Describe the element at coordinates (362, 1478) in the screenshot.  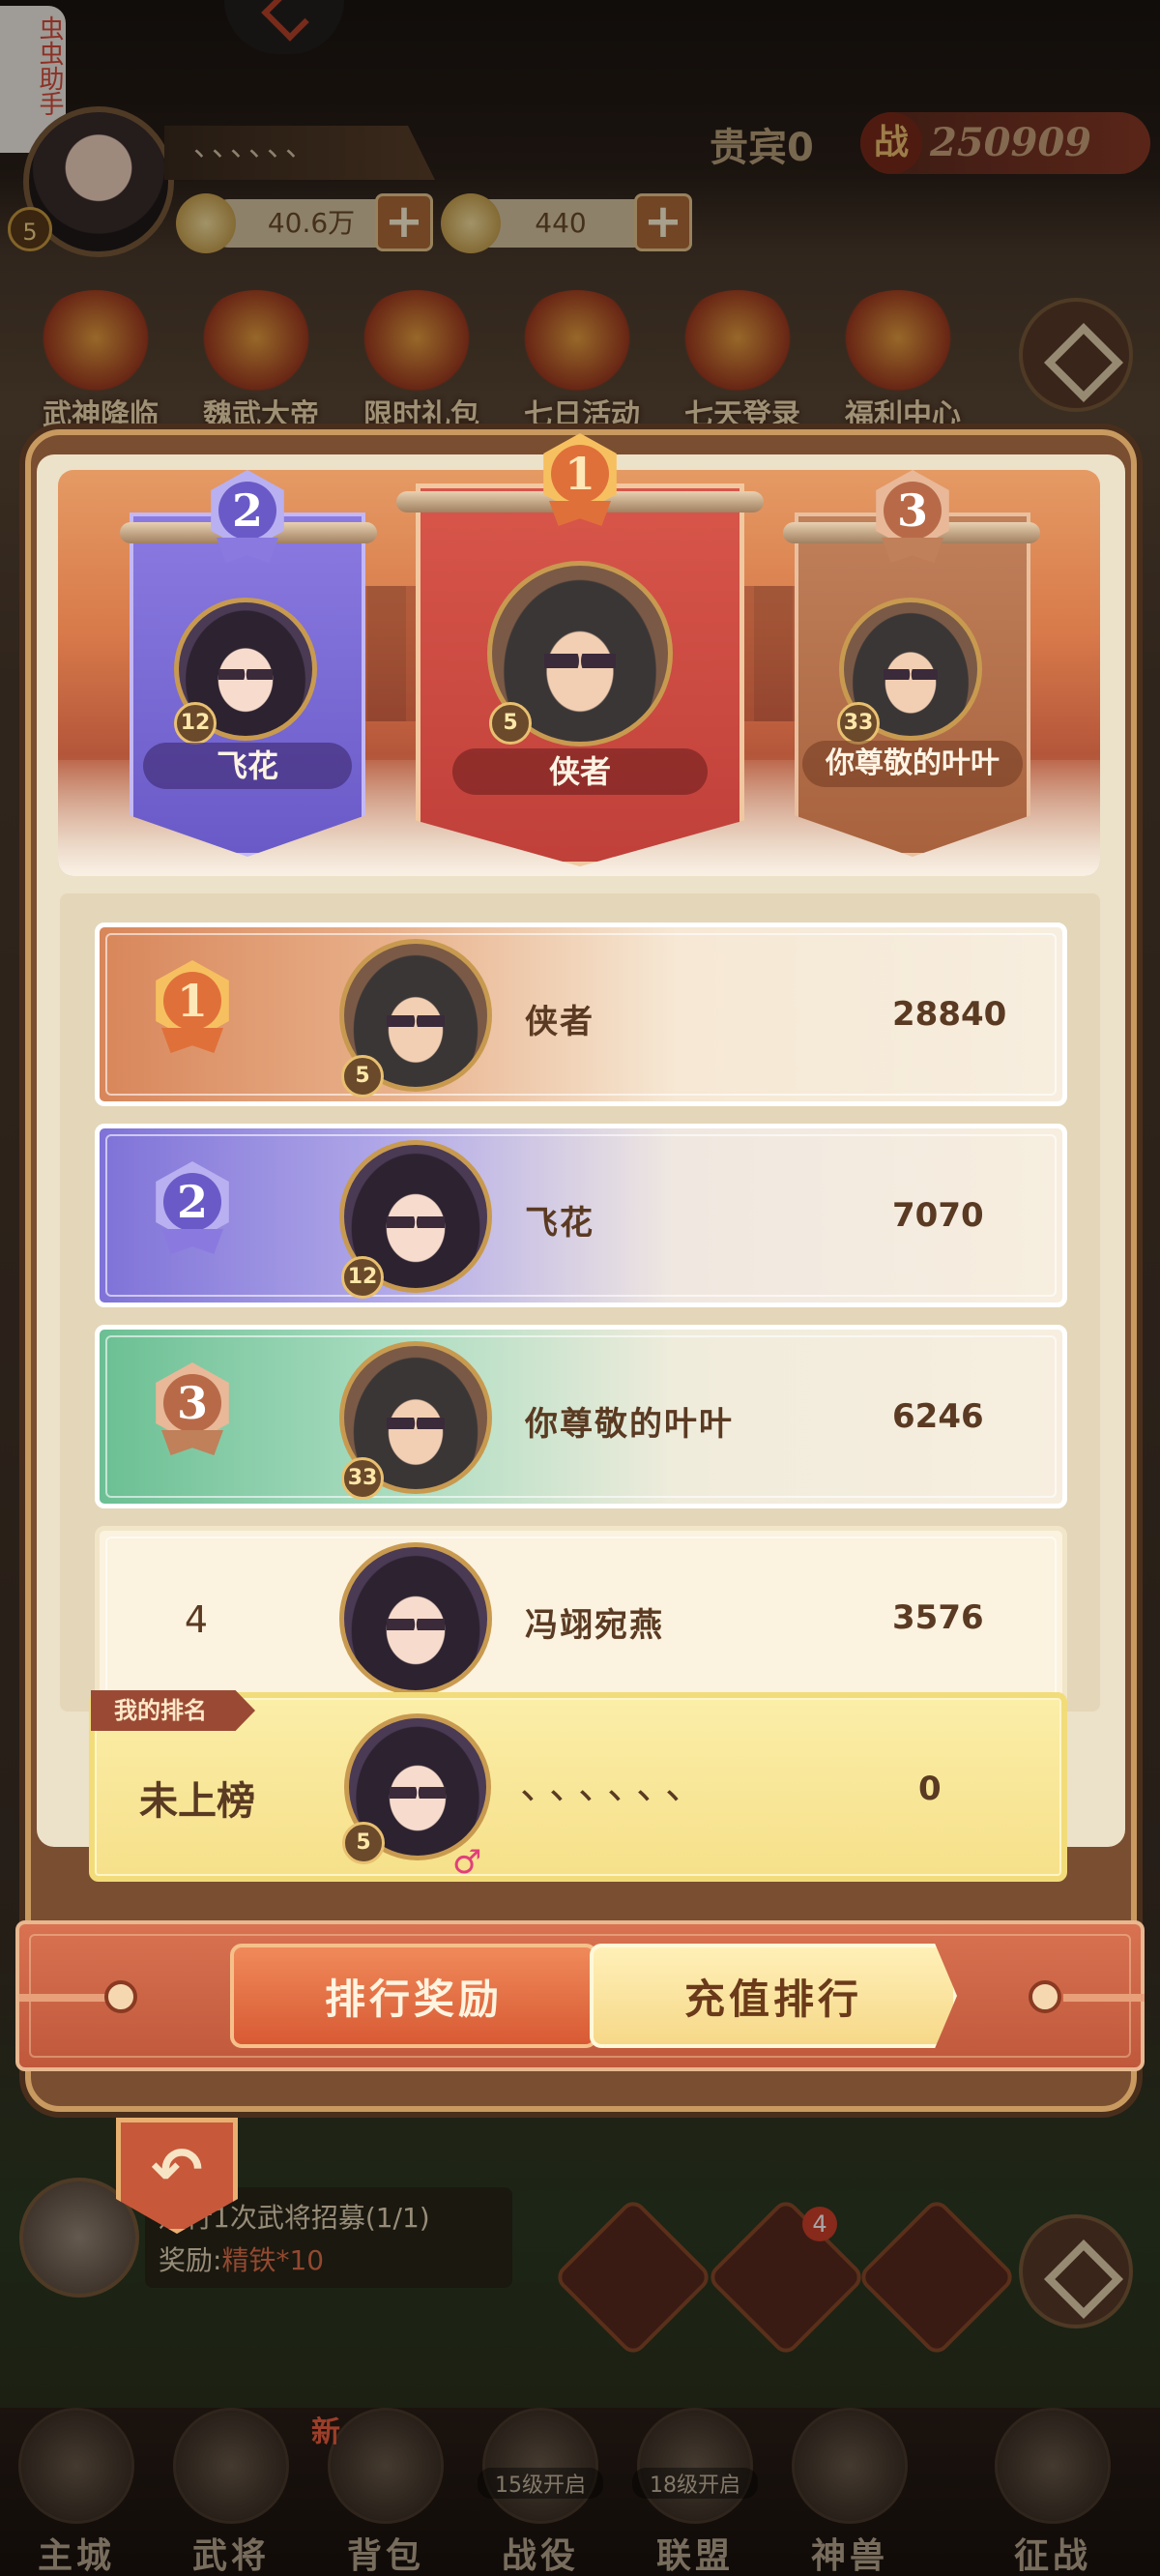
I see `row-level: 33` at that location.